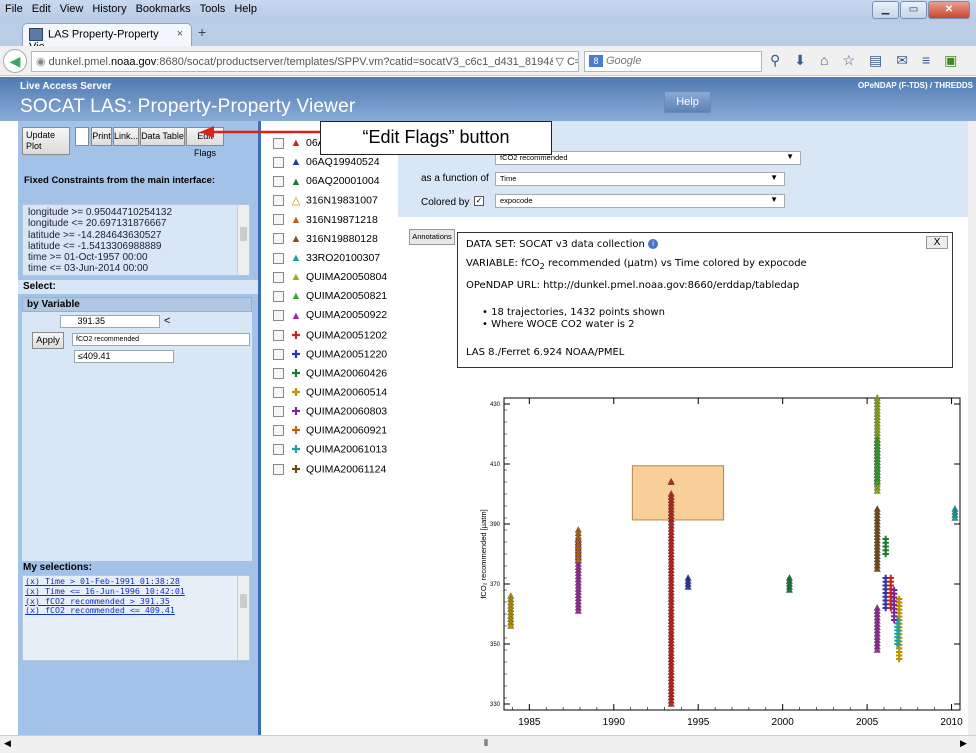 The image size is (976, 753). I want to click on trajectory-item: ▲ QUIMA20050804, so click(330, 279).